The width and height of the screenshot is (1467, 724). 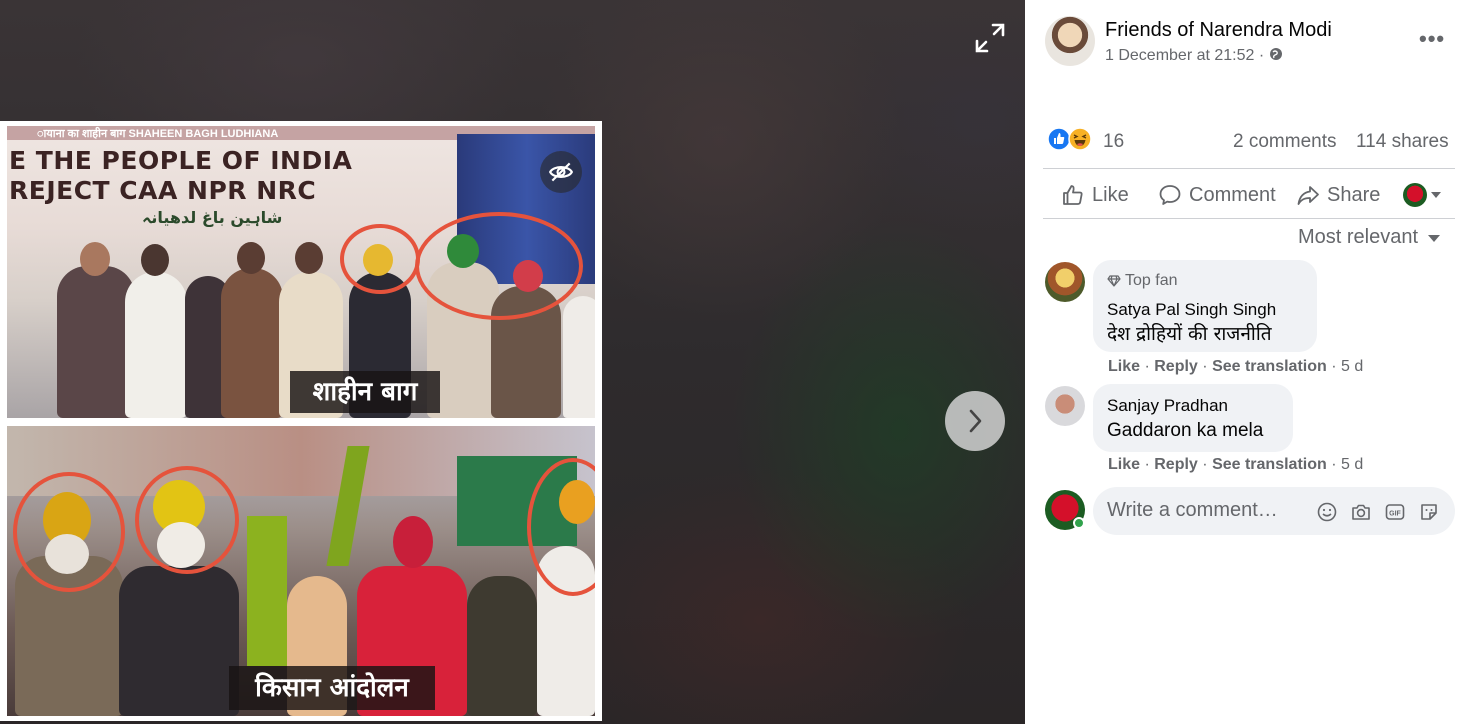 I want to click on profile-avatar-small, so click(x=1415, y=195).